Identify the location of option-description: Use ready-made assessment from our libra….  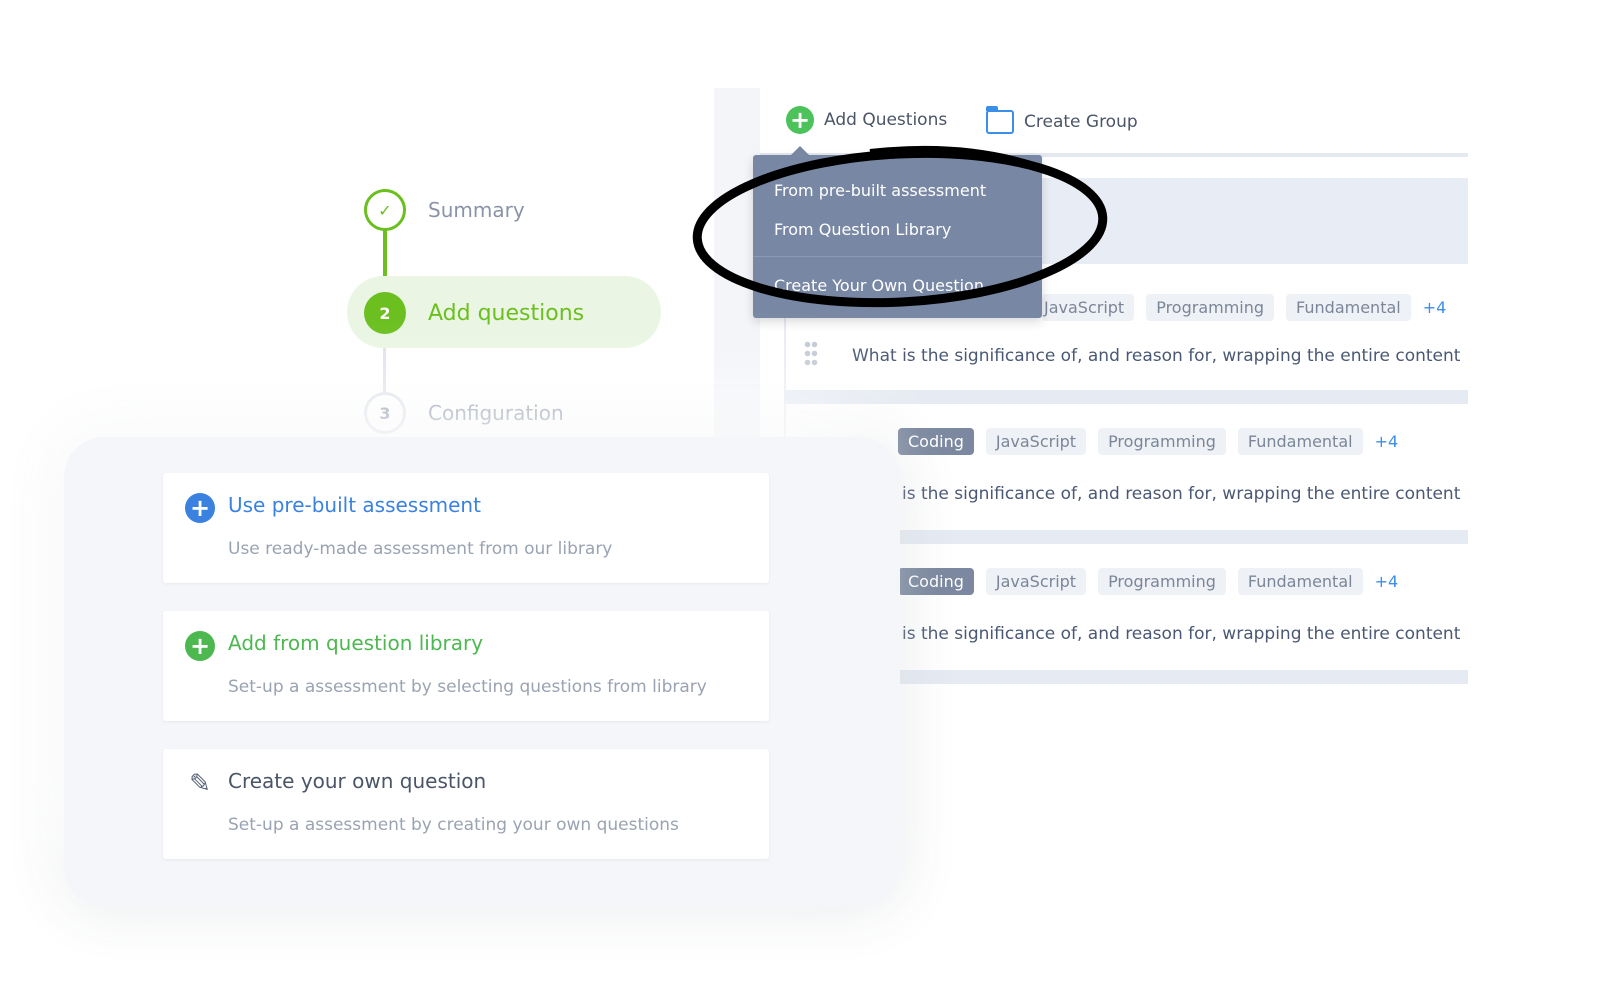
(420, 549).